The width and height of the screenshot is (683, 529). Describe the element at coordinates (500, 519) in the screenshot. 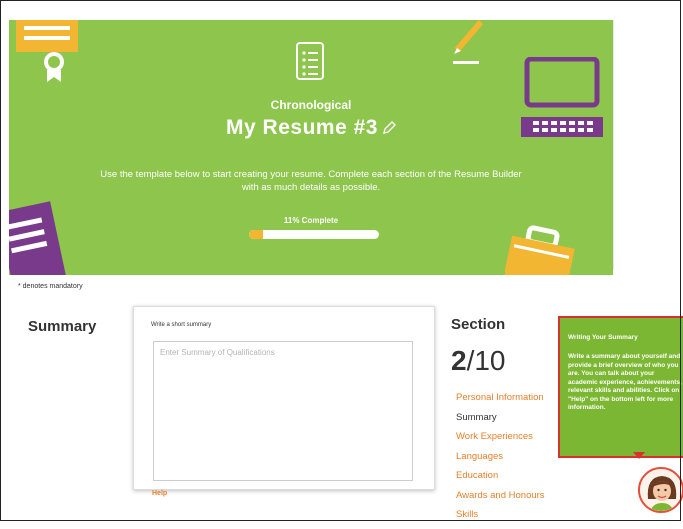

I see `section-item: Skills` at that location.